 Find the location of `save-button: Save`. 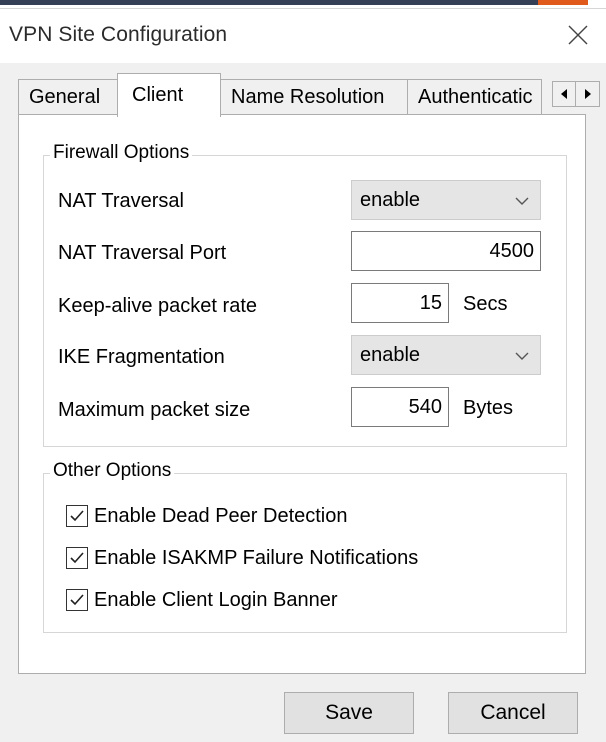

save-button: Save is located at coordinates (349, 713).